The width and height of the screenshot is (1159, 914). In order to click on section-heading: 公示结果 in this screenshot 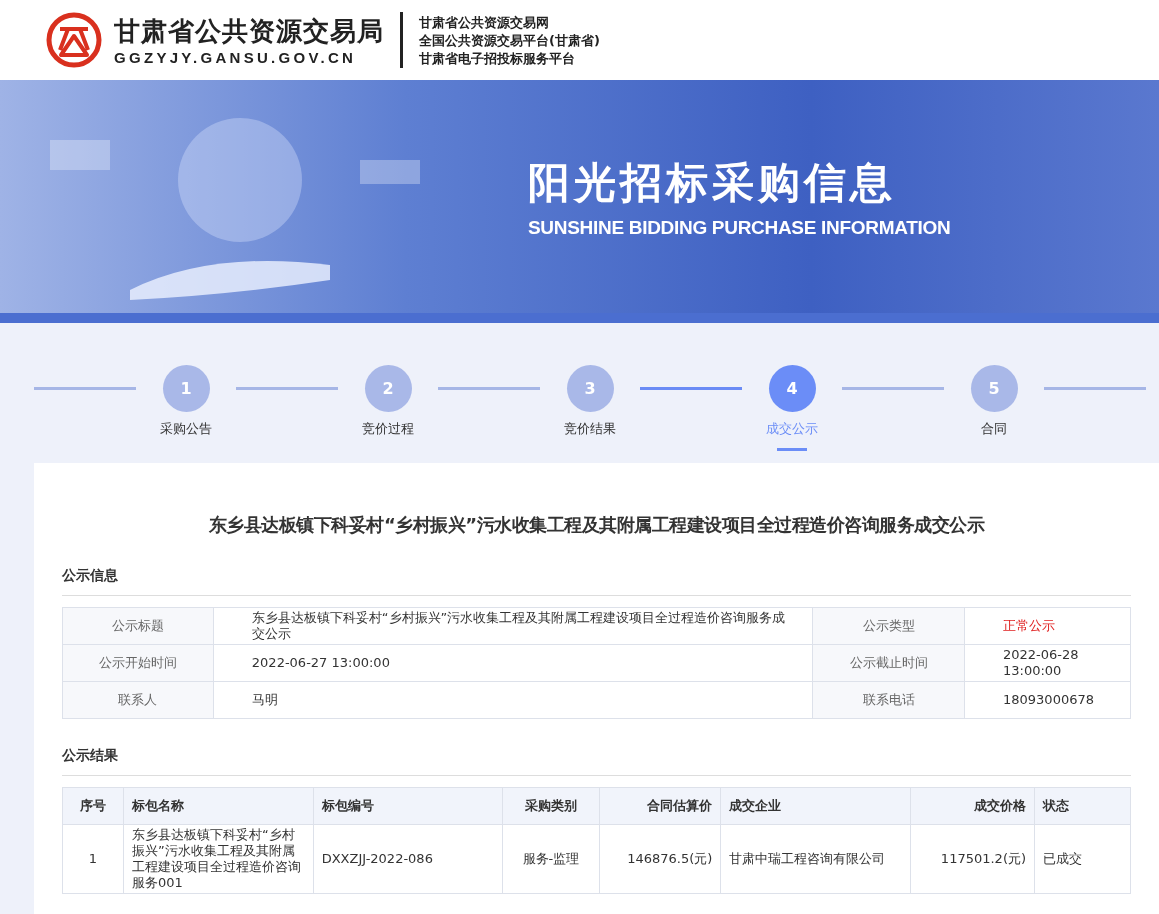, I will do `click(596, 761)`.